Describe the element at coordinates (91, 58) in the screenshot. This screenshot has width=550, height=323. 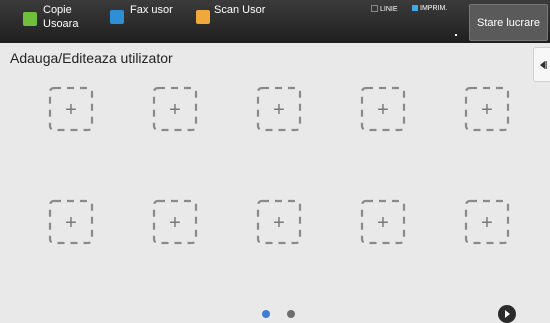
I see `page-title: Adauga/Editeaza utilizator` at that location.